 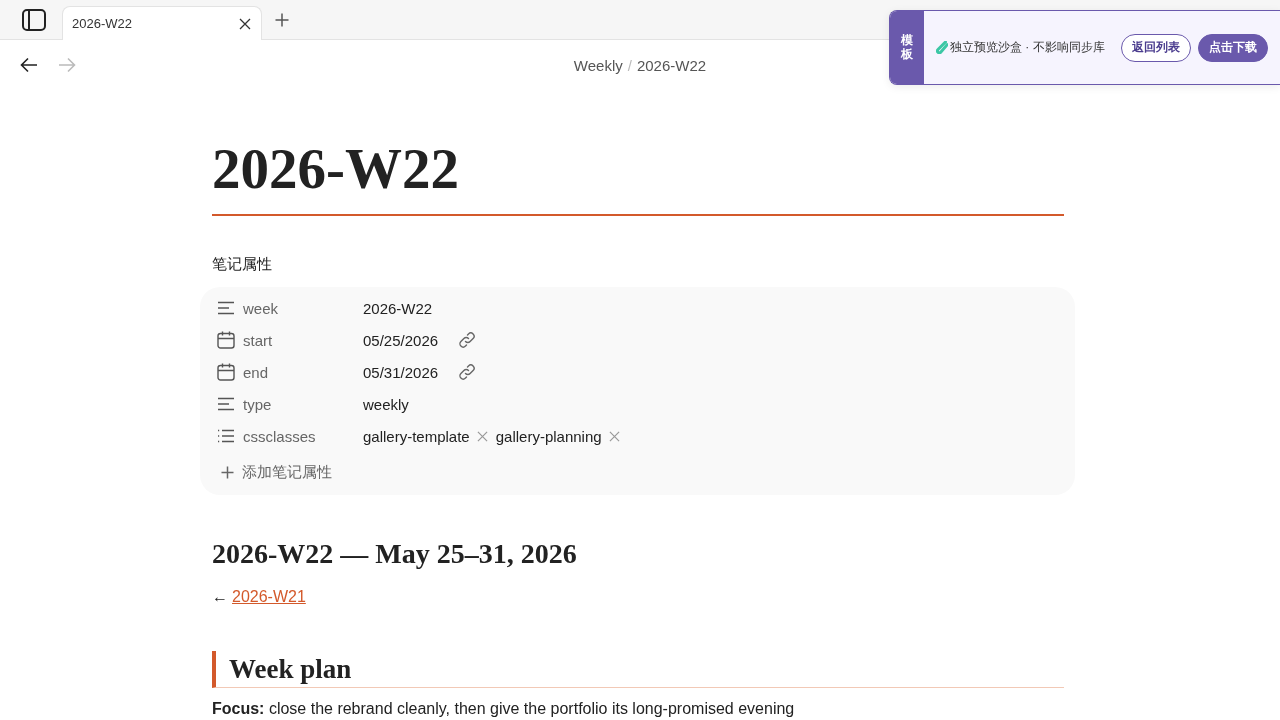 What do you see at coordinates (907, 47) in the screenshot?
I see `template-label: 模板` at bounding box center [907, 47].